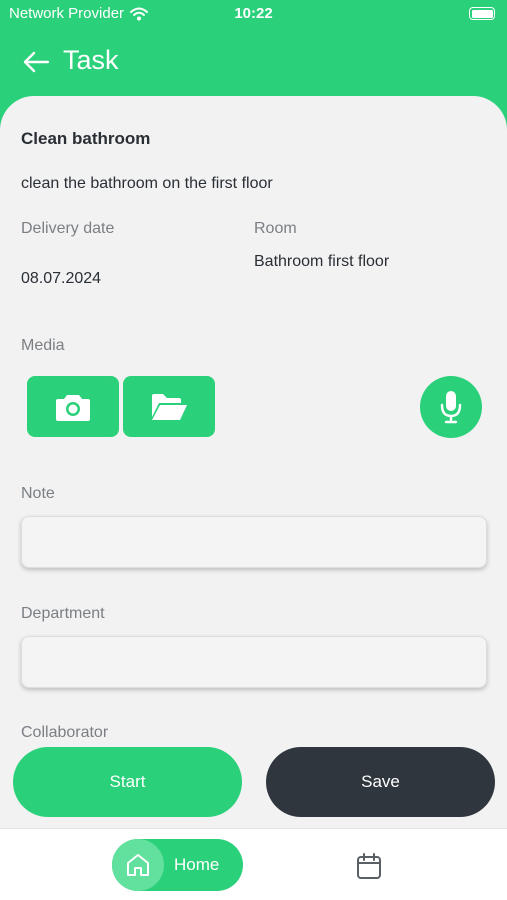 The image size is (507, 900). Describe the element at coordinates (43, 345) in the screenshot. I see `media-label: Media` at that location.